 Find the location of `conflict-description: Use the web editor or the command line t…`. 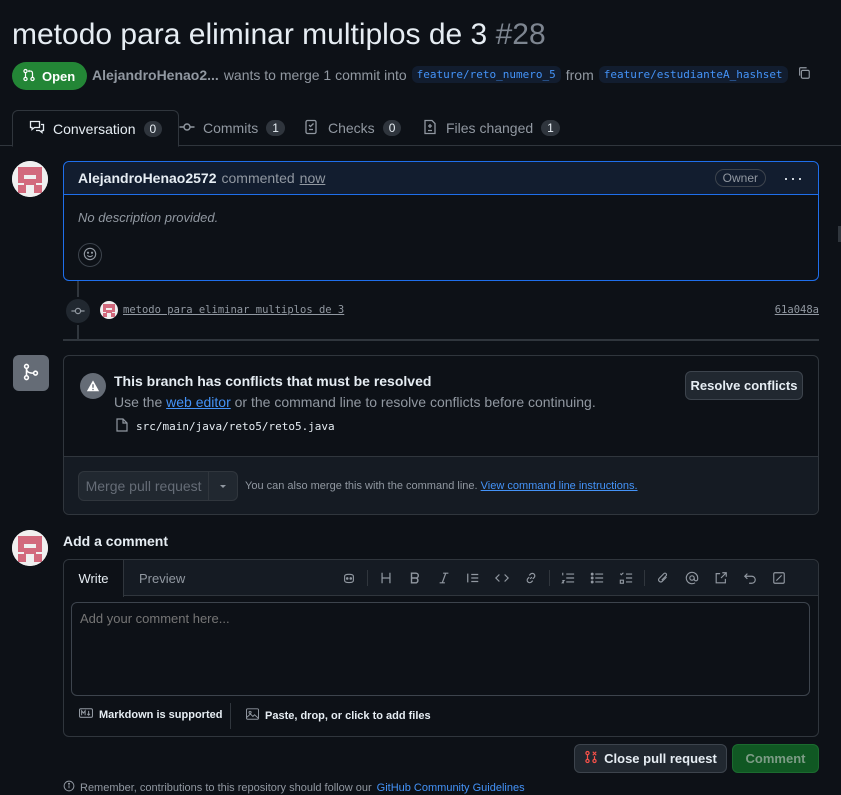

conflict-description: Use the web editor or the command line t… is located at coordinates (355, 402).